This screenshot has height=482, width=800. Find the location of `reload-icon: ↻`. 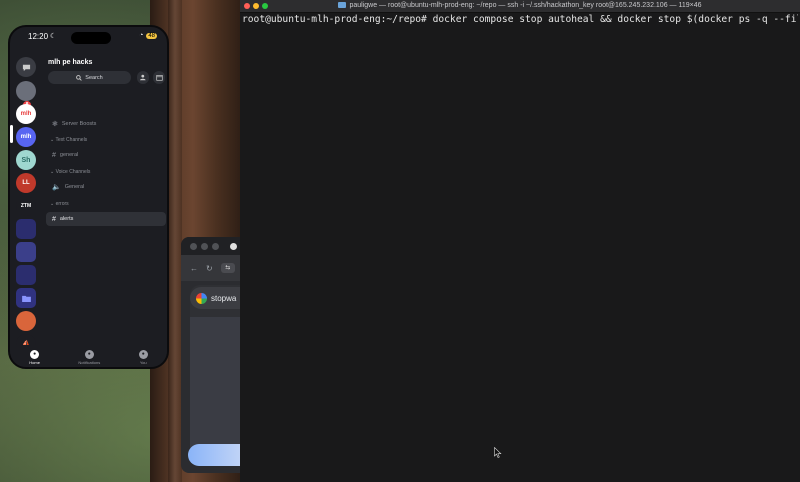

reload-icon: ↻ is located at coordinates (209, 268).